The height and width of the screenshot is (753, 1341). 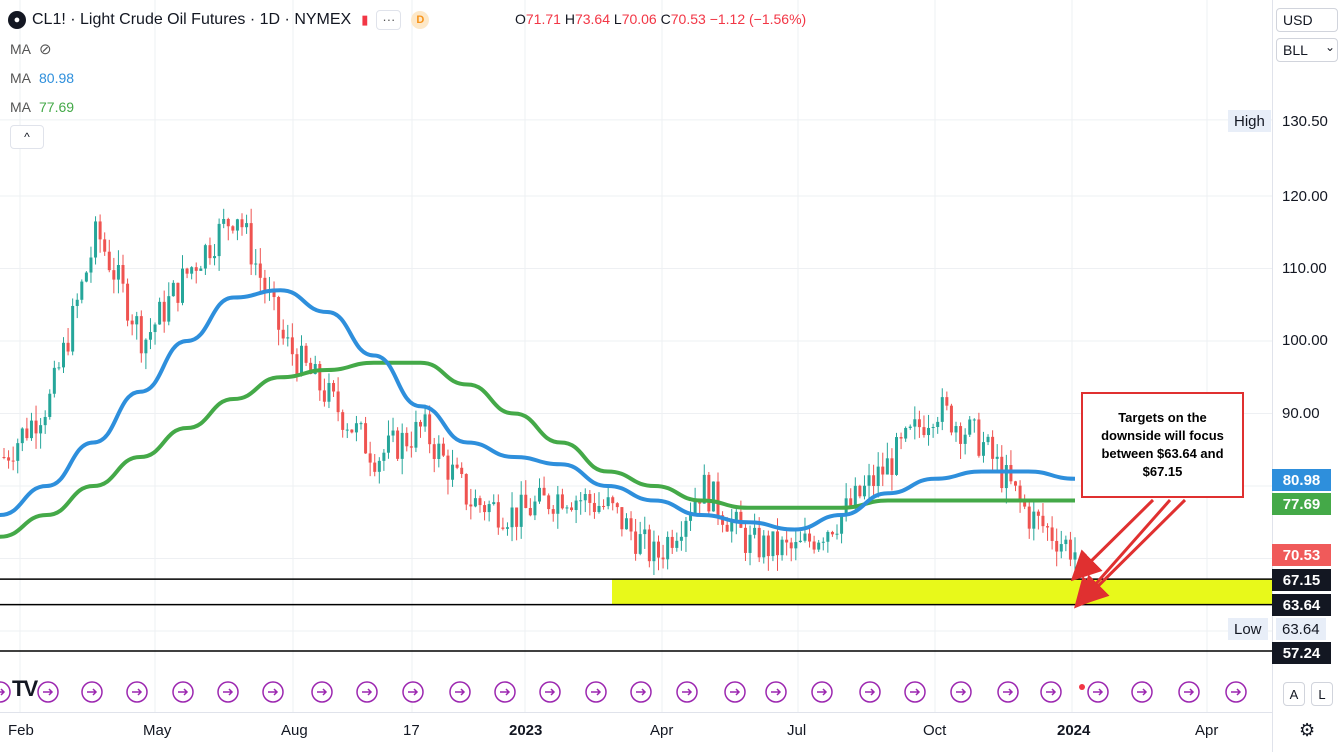 What do you see at coordinates (411, 730) in the screenshot?
I see `time-label: 17` at bounding box center [411, 730].